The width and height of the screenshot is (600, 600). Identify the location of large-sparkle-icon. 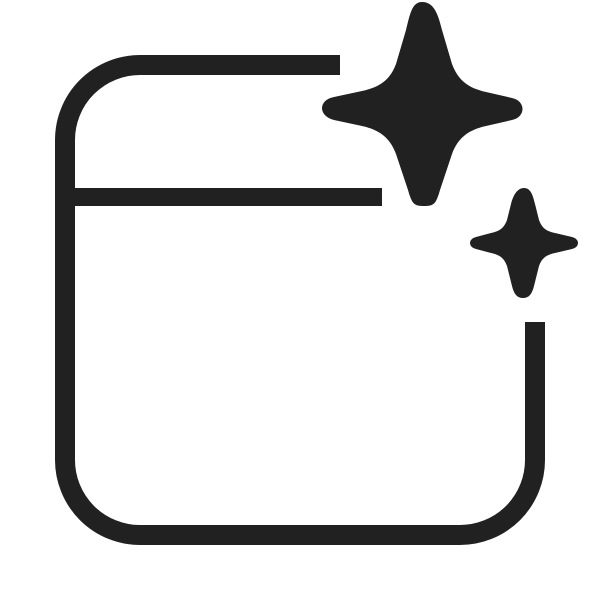
(422, 104).